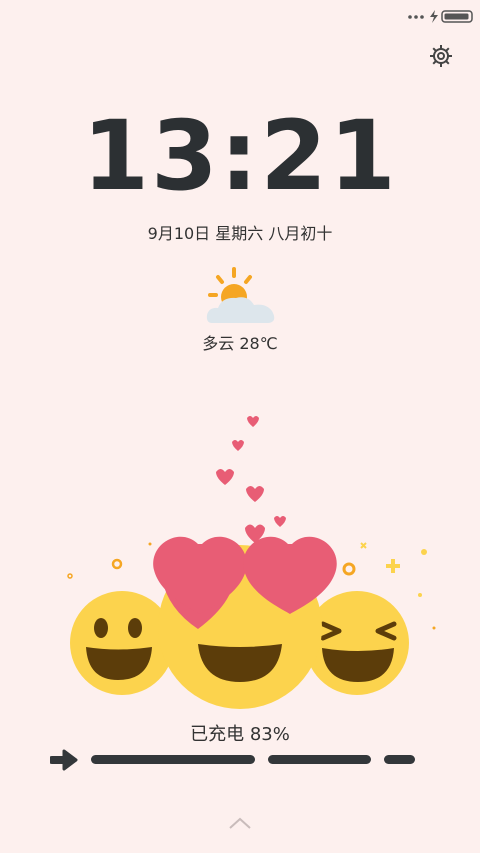  I want to click on clock-time: 13:21, so click(240, 156).